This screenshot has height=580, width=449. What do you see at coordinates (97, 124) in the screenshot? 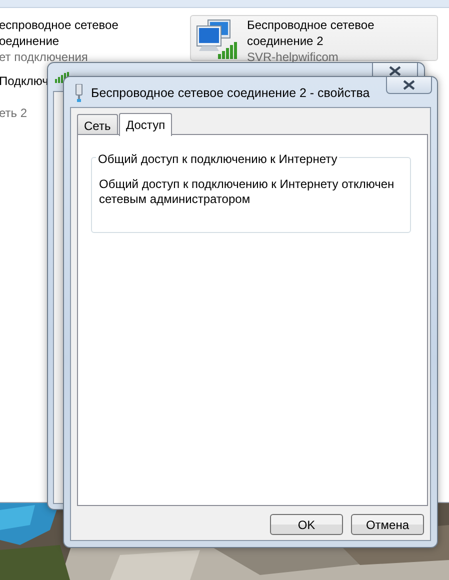
I see `tab: Сеть` at bounding box center [97, 124].